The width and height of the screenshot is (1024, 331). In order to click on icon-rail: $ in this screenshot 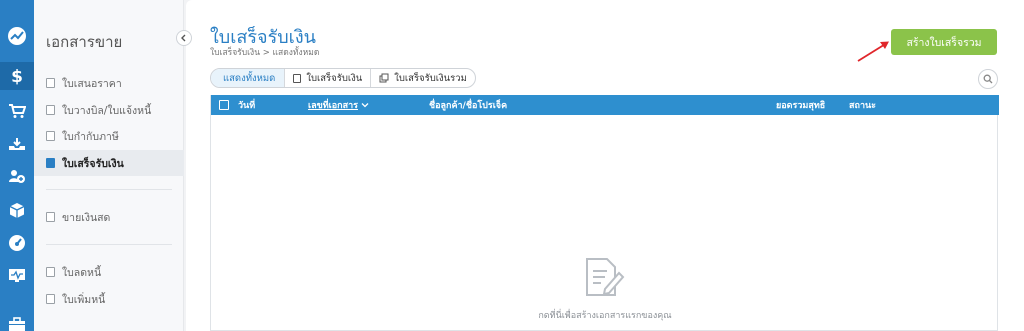, I will do `click(17, 165)`.